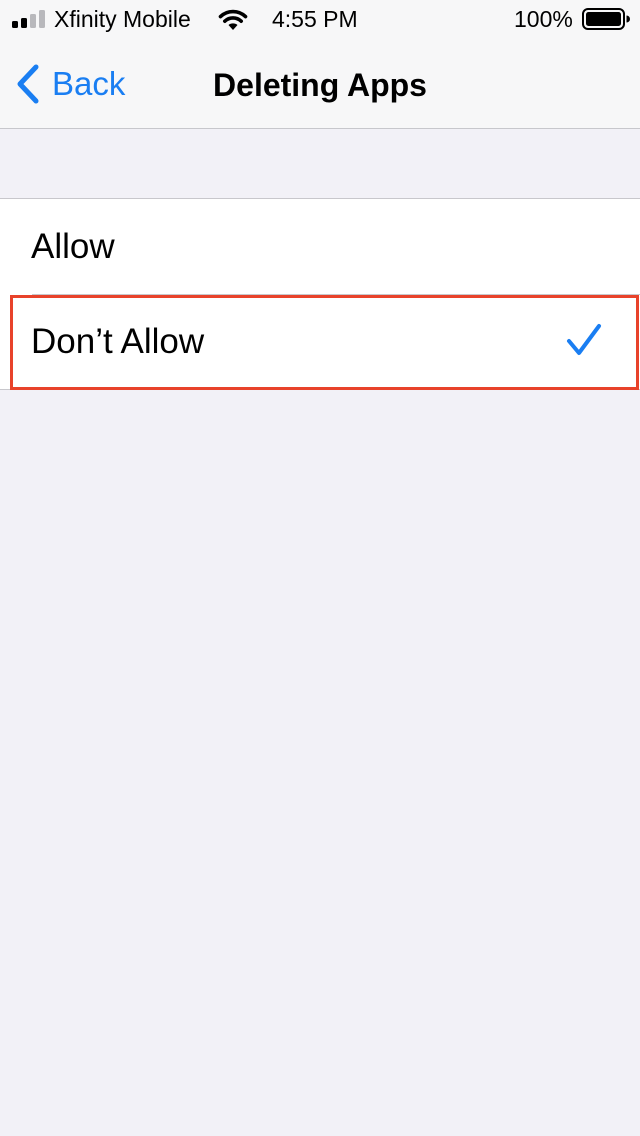  I want to click on option-label: Don’t Allow, so click(118, 341).